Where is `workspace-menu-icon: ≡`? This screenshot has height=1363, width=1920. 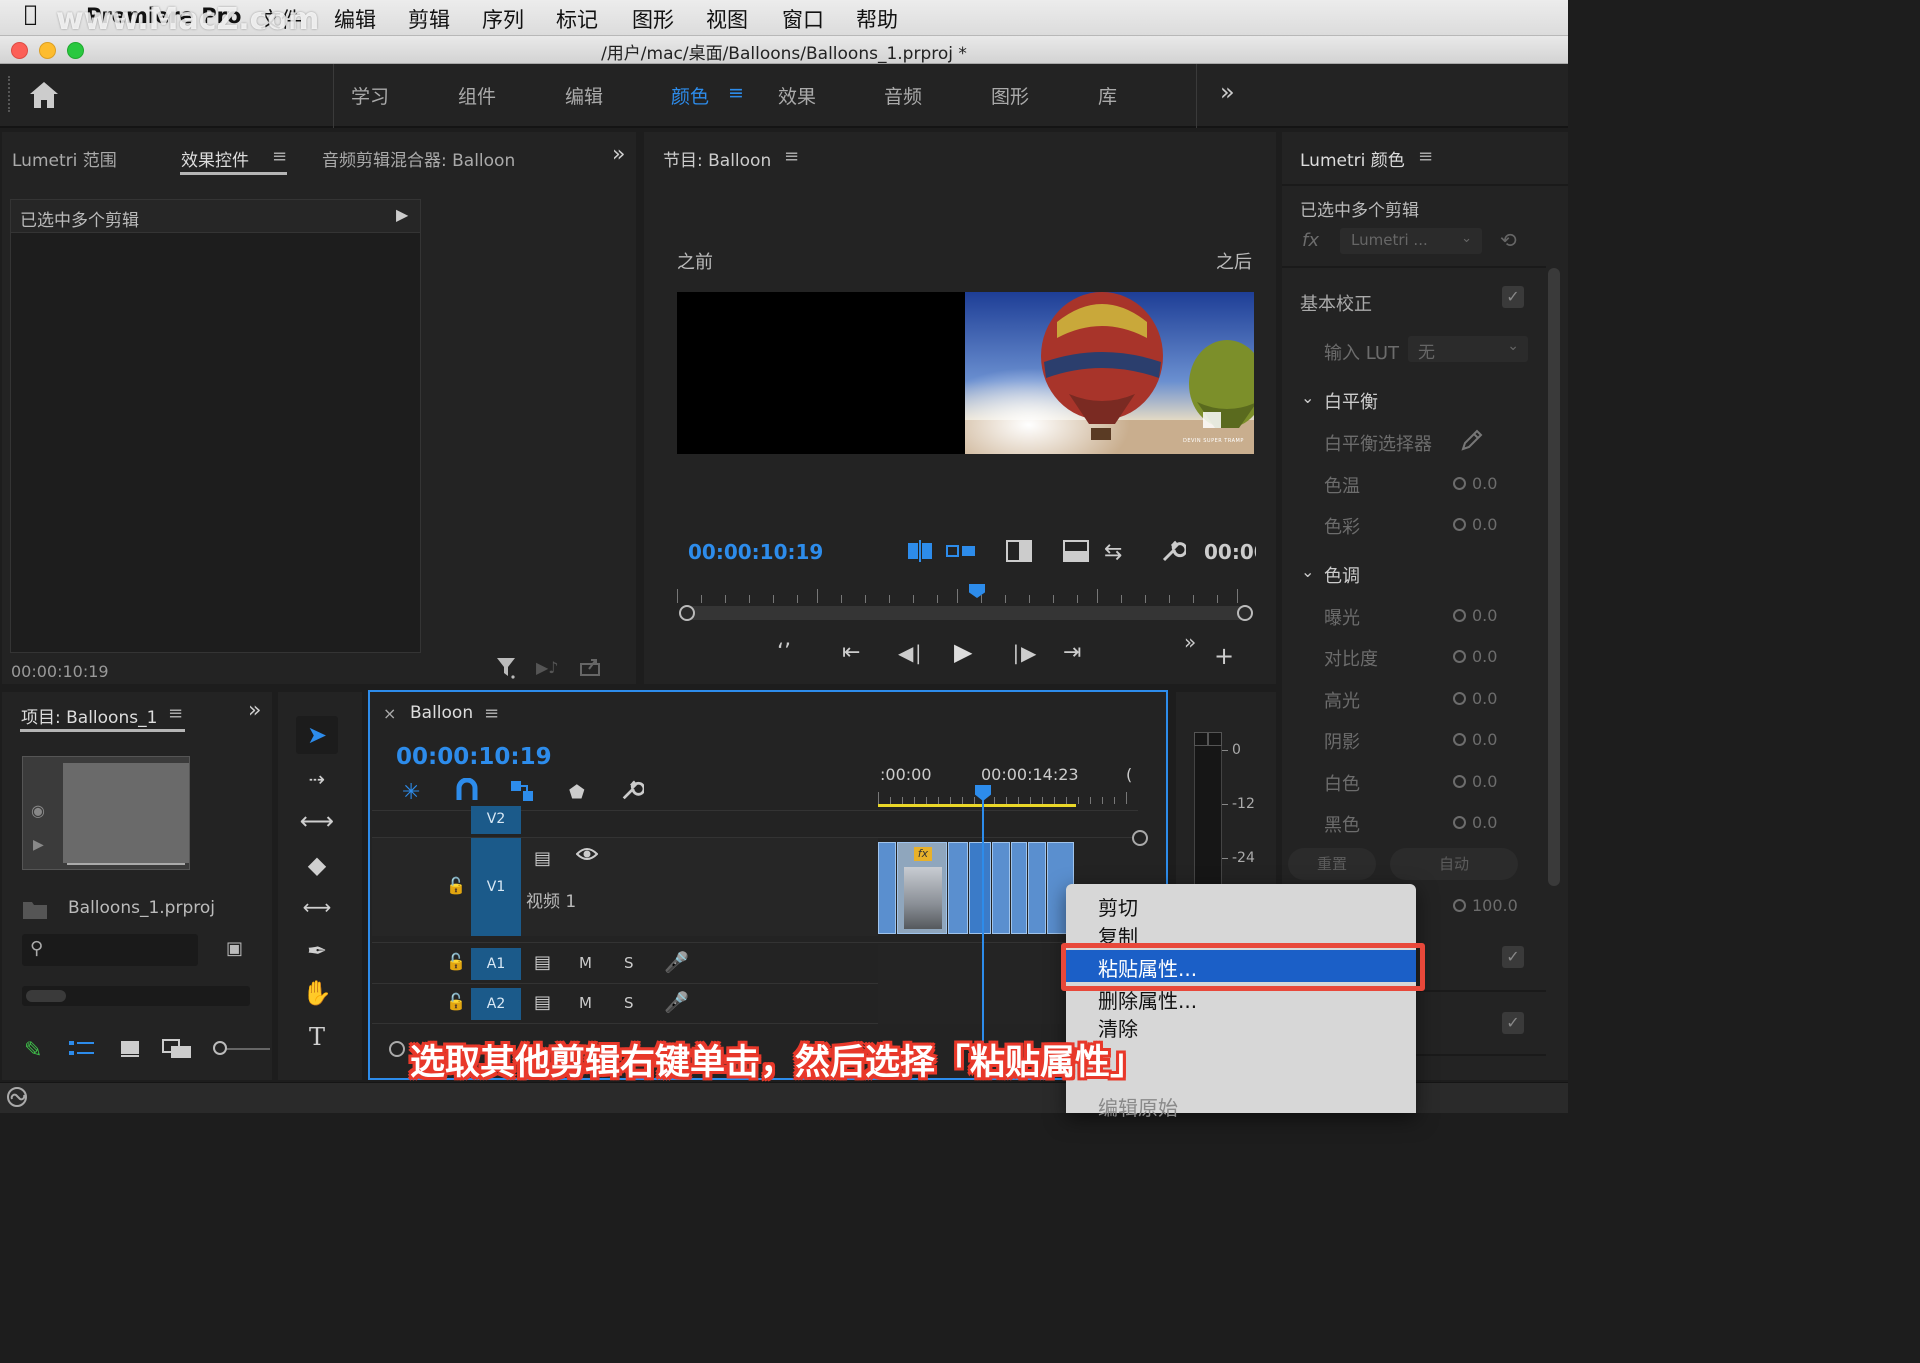 workspace-menu-icon: ≡ is located at coordinates (736, 93).